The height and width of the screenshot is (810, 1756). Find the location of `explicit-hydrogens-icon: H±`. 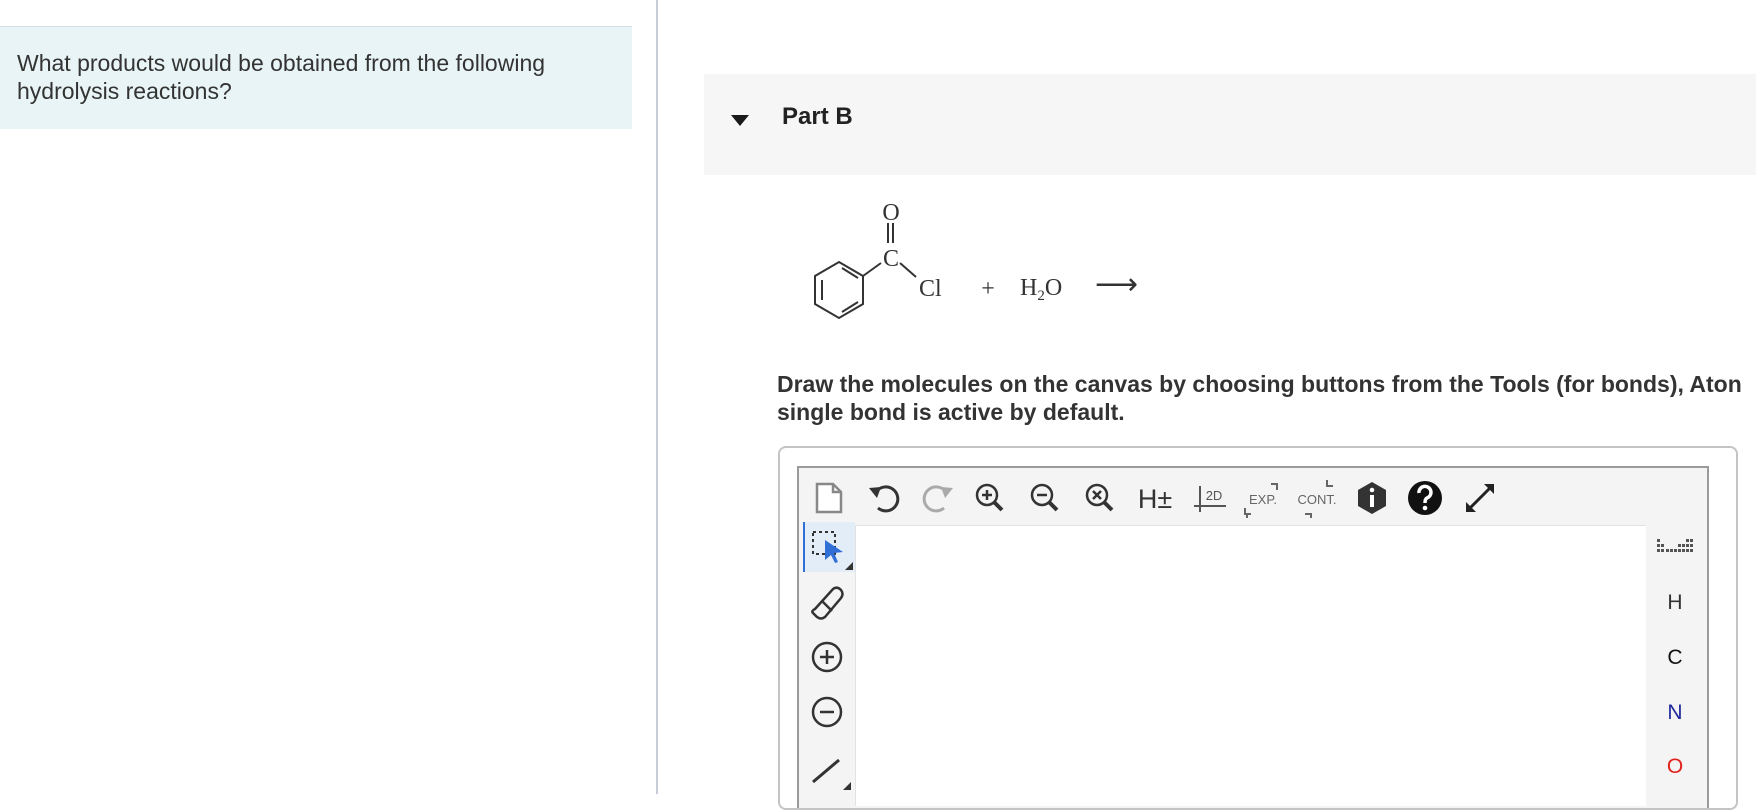

explicit-hydrogens-icon: H± is located at coordinates (1155, 498).